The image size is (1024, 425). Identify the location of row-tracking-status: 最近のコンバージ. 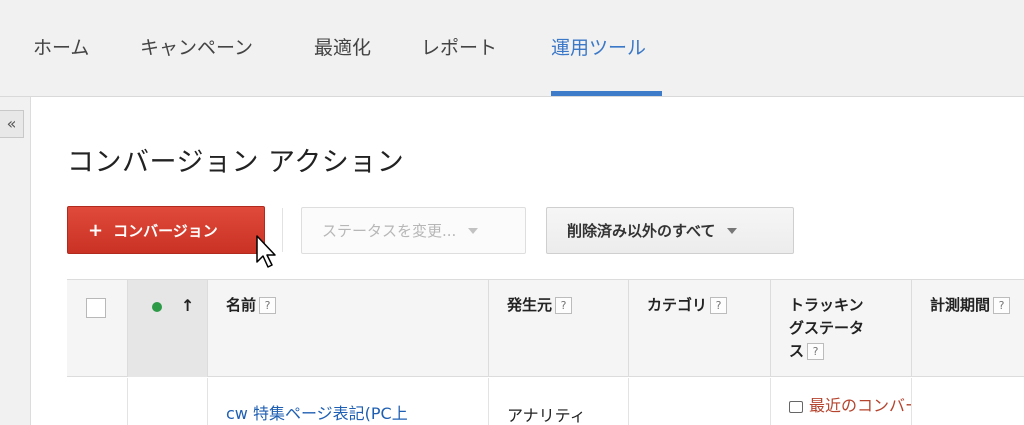
(850, 404).